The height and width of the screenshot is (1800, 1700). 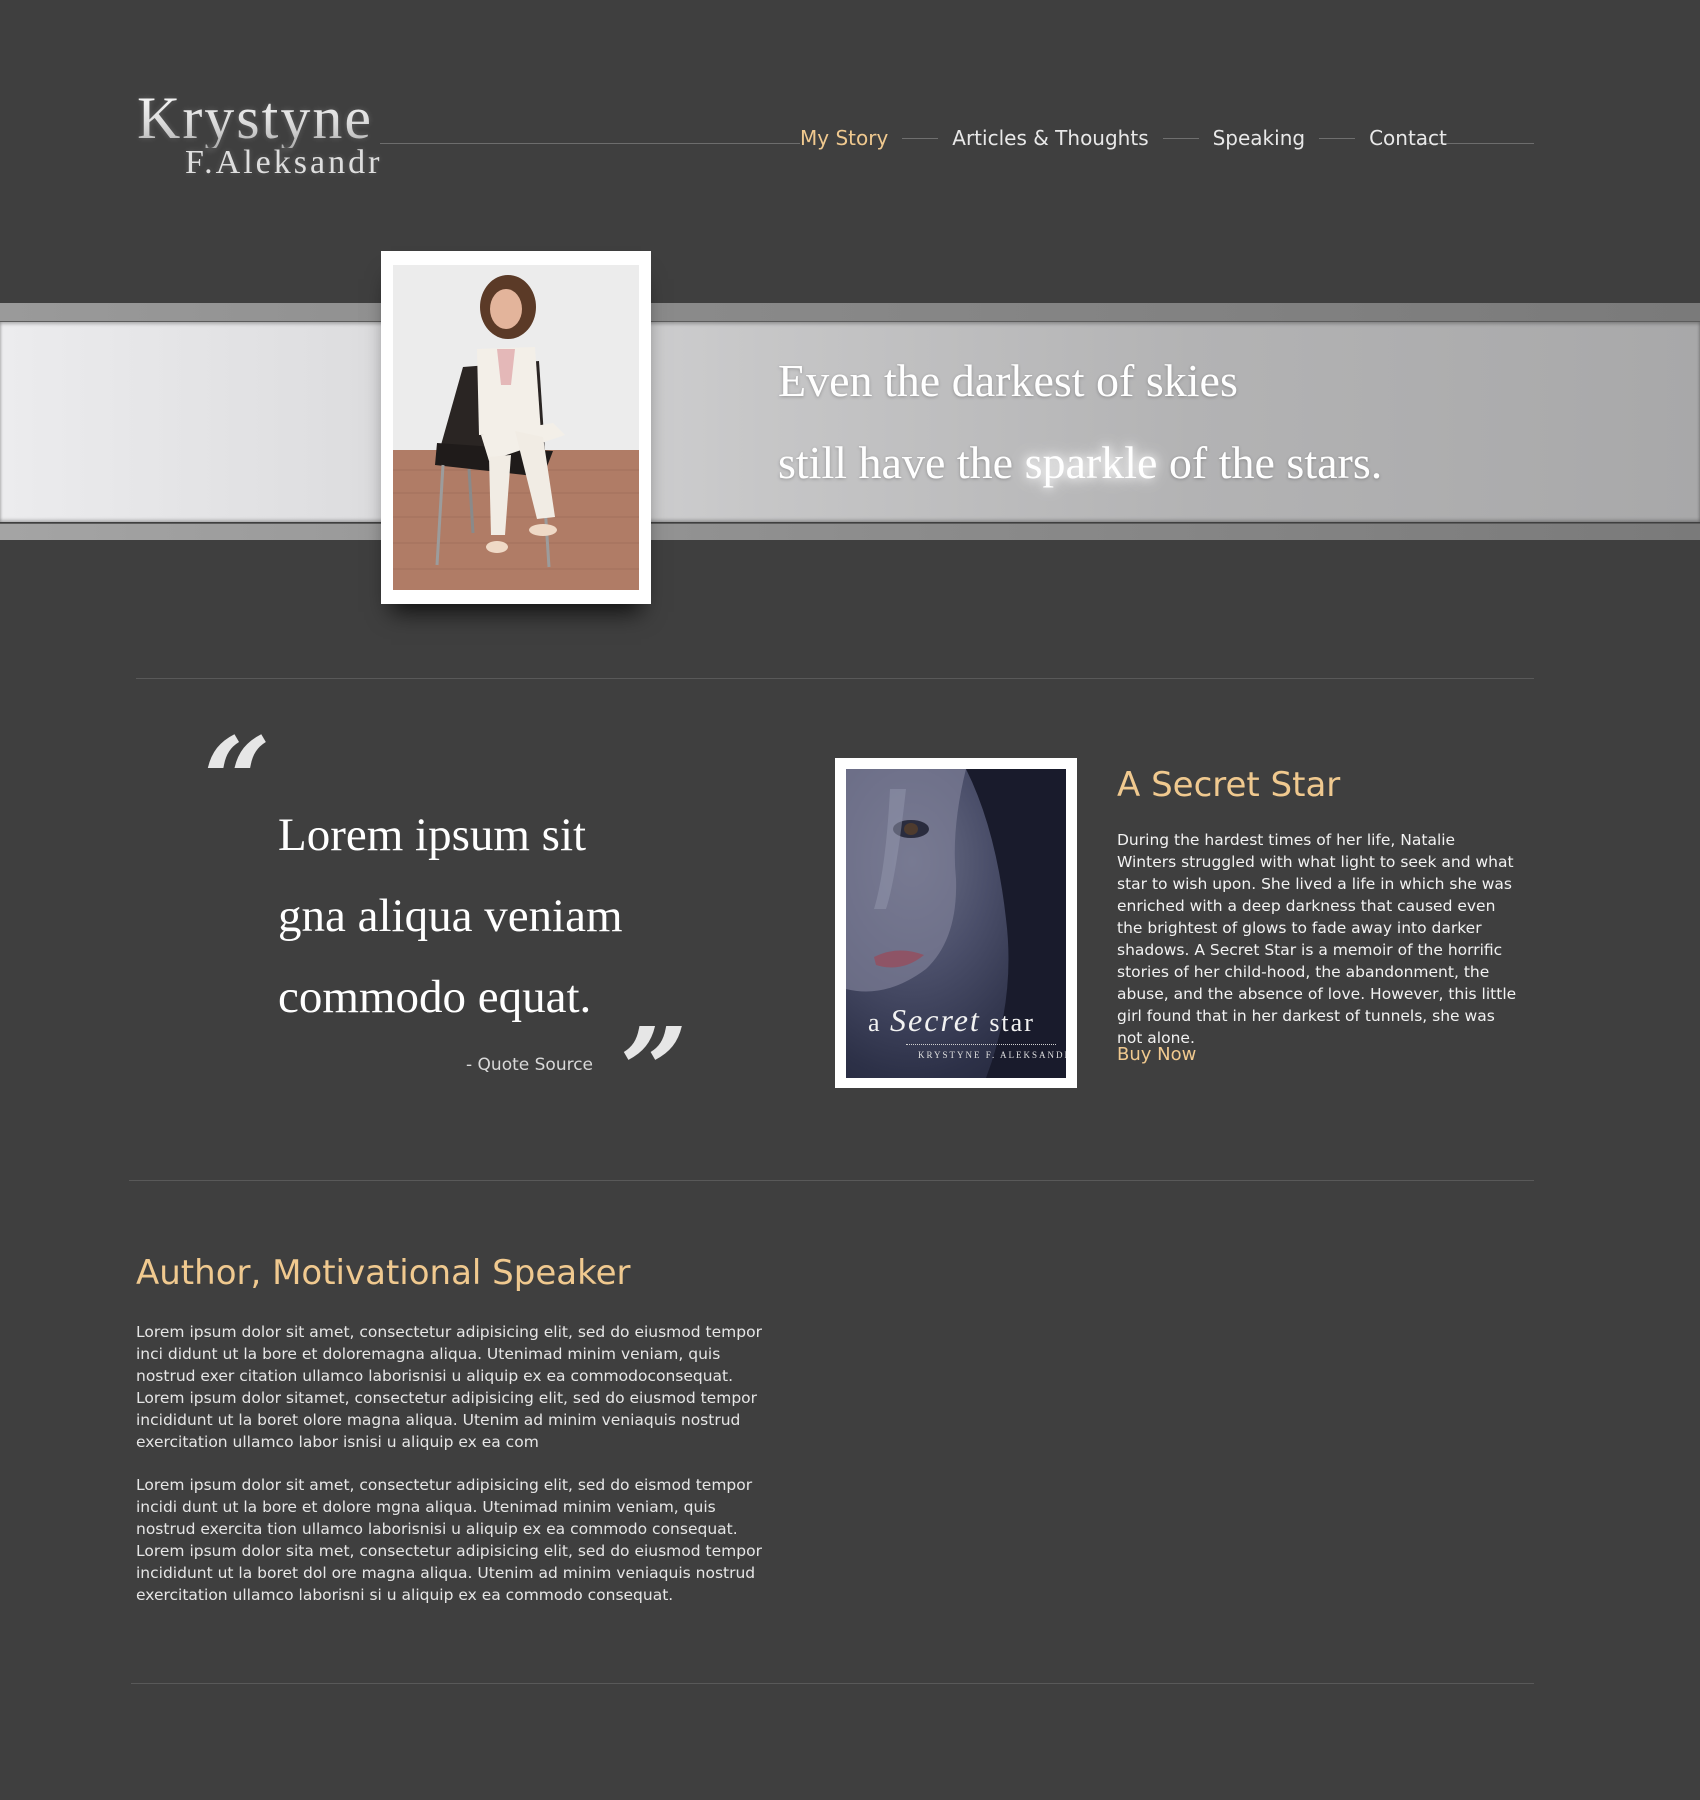 I want to click on logo-last-name: F.Aleksandr, so click(x=284, y=162).